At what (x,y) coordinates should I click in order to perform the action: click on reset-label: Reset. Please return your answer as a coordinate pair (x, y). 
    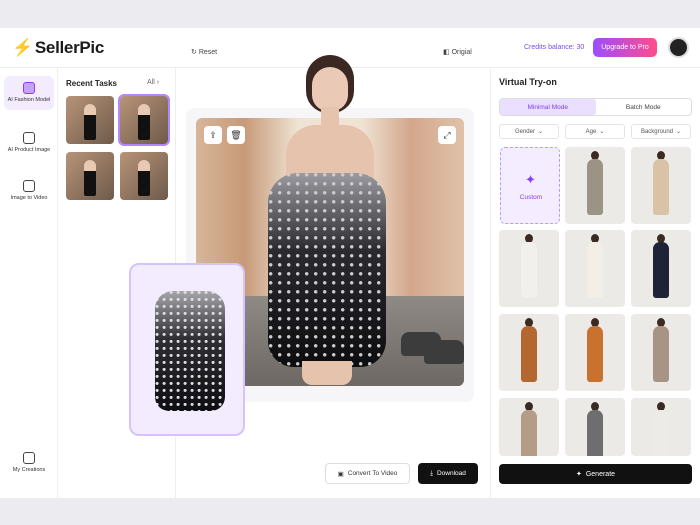
    Looking at the image, I should click on (208, 52).